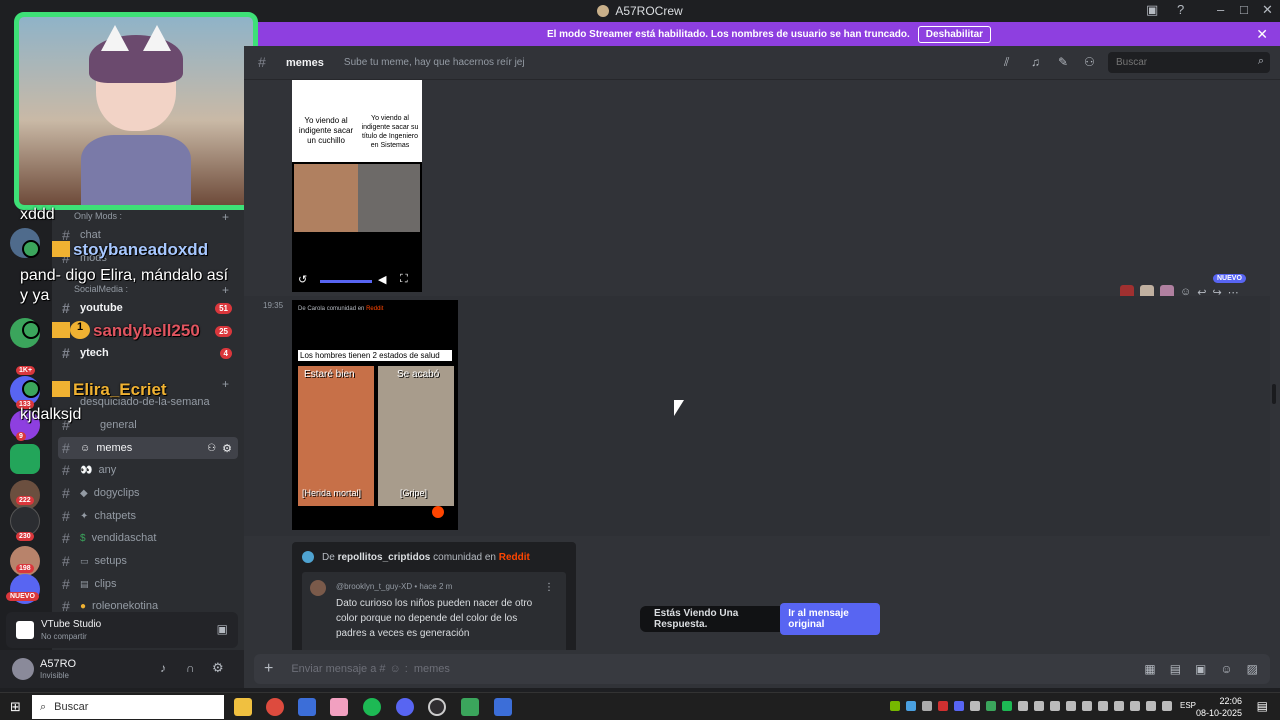 The image size is (1280, 720). Describe the element at coordinates (1244, 9) in the screenshot. I see `maximize-icon: □` at that location.